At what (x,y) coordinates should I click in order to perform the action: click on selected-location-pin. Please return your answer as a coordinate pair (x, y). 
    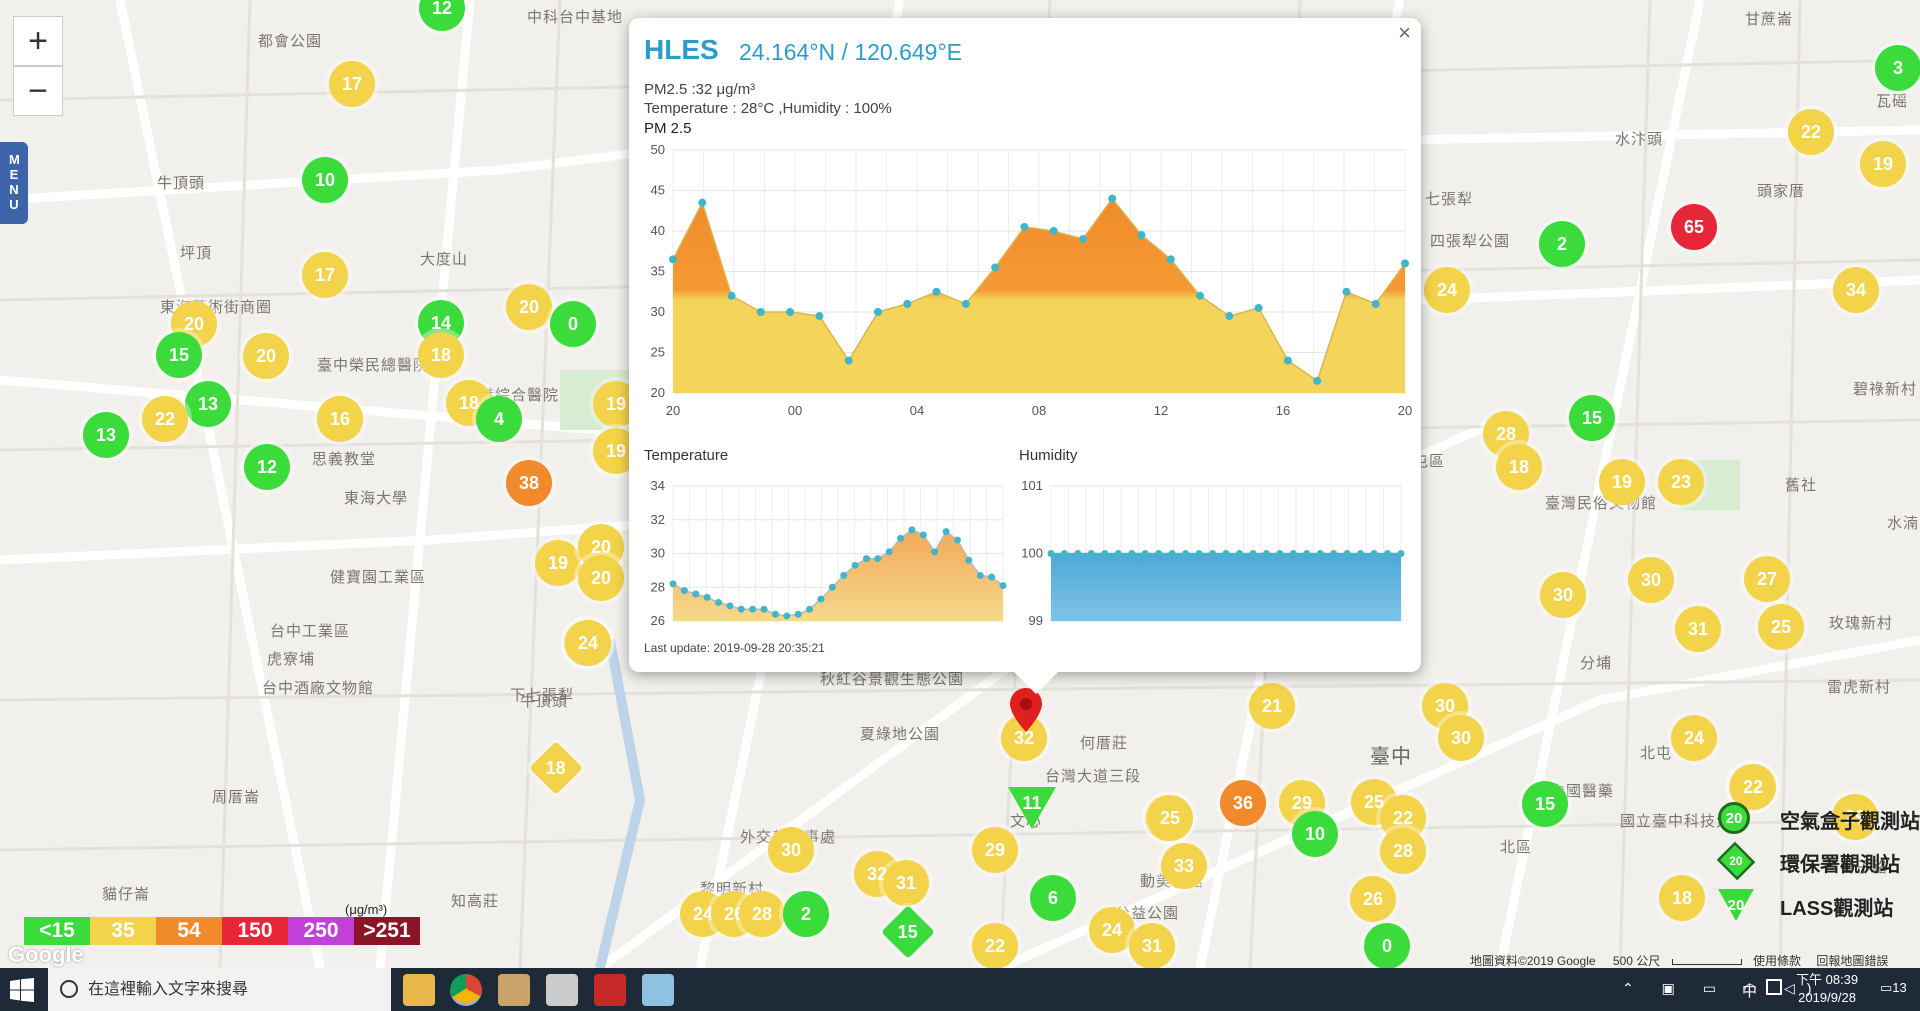
    Looking at the image, I should click on (1026, 710).